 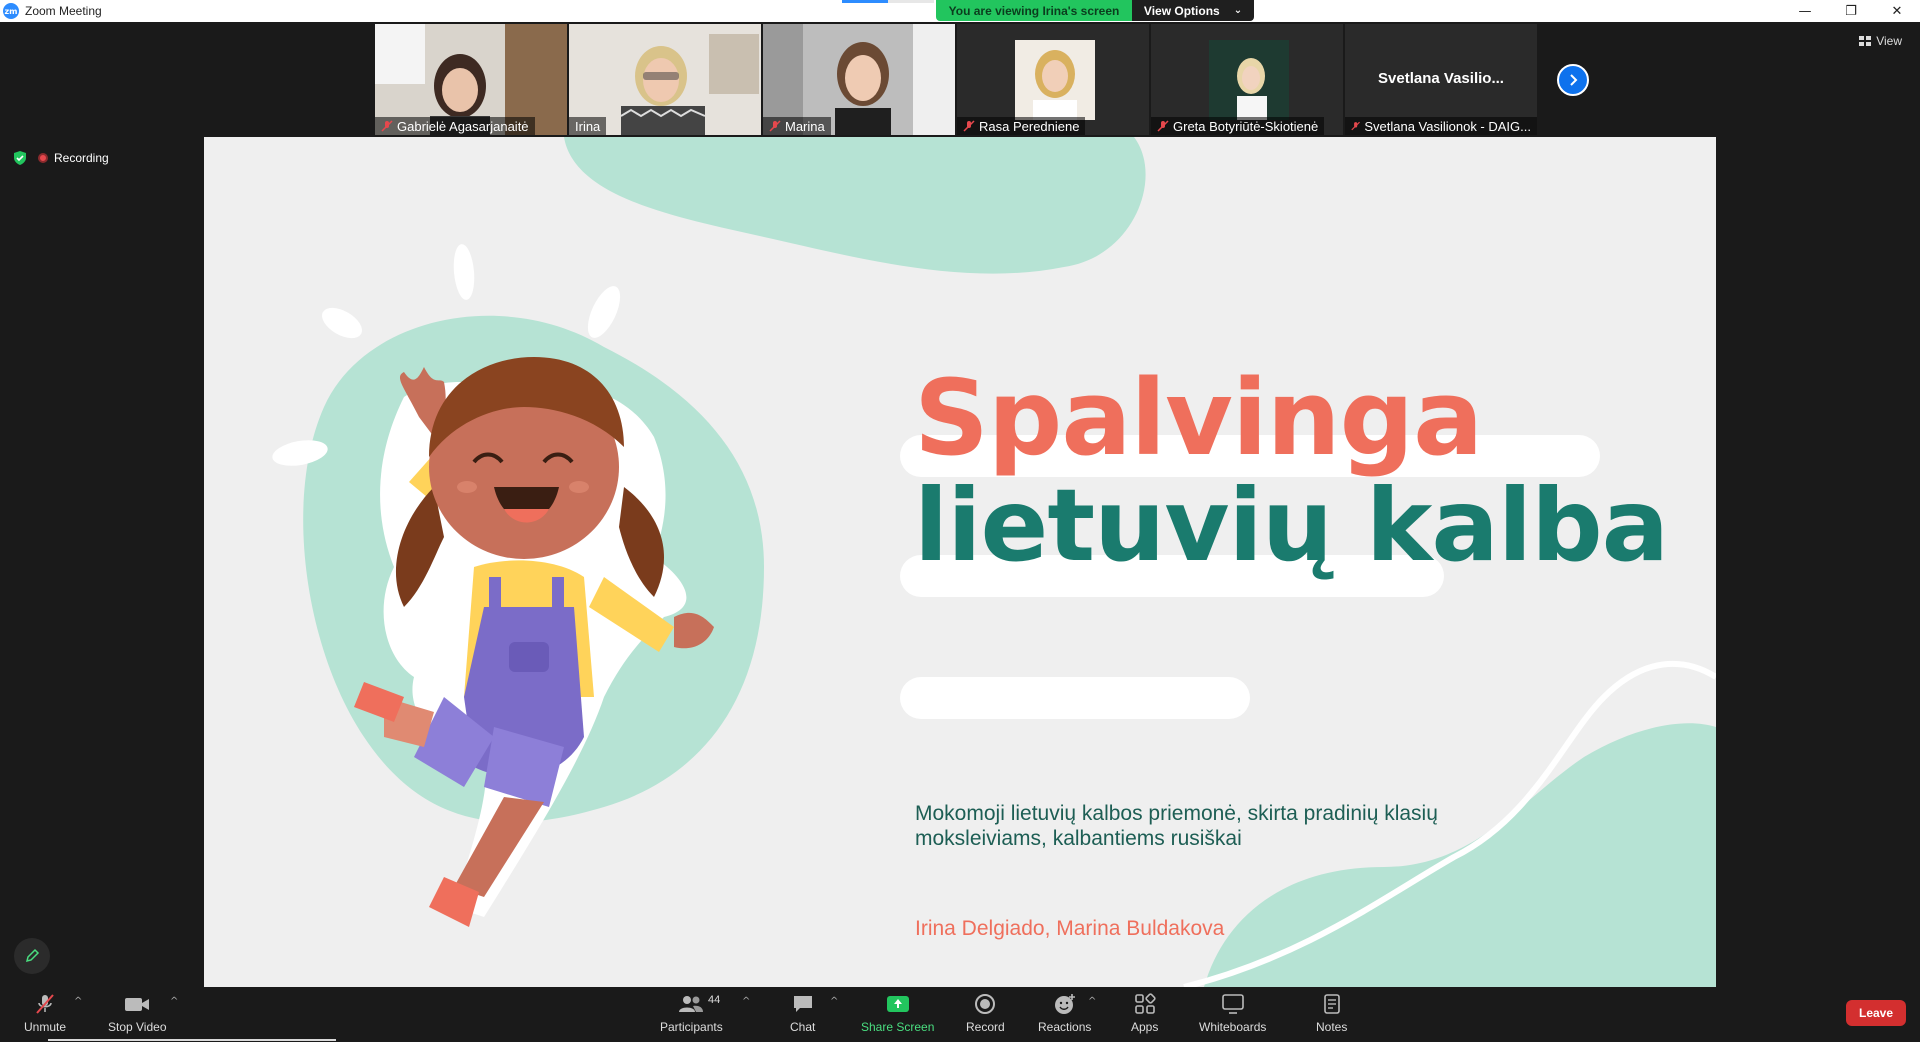 I want to click on next-participants-button, so click(x=1573, y=80).